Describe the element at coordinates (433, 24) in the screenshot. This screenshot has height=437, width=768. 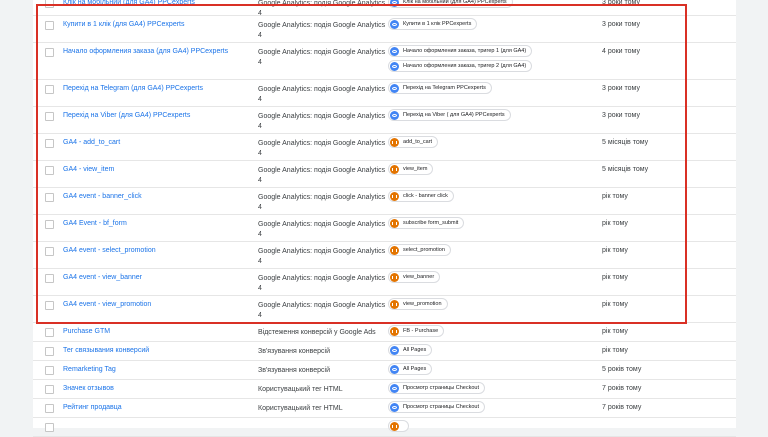
I see `trigger-chip: Купити в 1 клік PPCexperts` at that location.